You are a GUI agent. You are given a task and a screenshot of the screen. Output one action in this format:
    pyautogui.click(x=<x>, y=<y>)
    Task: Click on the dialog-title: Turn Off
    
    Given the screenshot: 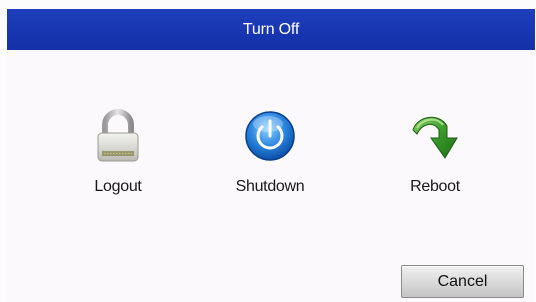 What is the action you would take?
    pyautogui.click(x=271, y=29)
    